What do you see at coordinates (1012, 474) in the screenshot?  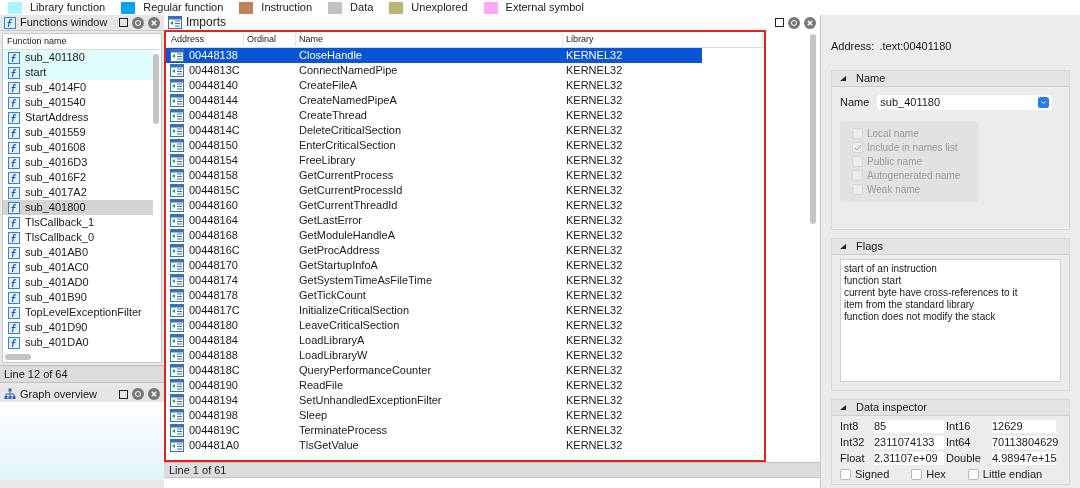 I see `checkbox-label: Little endian` at bounding box center [1012, 474].